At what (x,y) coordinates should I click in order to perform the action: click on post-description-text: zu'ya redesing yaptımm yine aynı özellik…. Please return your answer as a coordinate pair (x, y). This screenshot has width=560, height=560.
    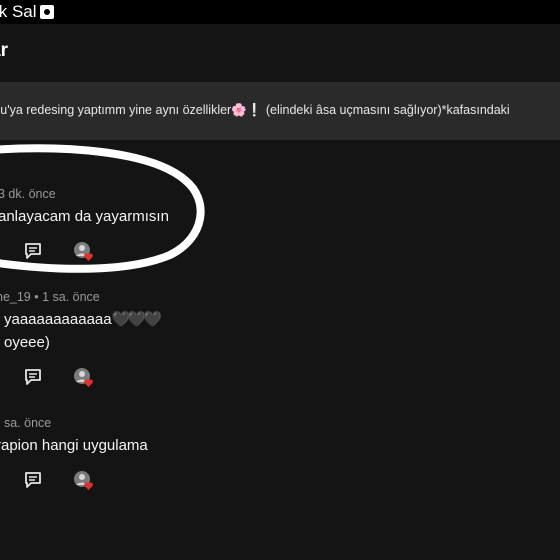
    Looking at the image, I should click on (255, 110).